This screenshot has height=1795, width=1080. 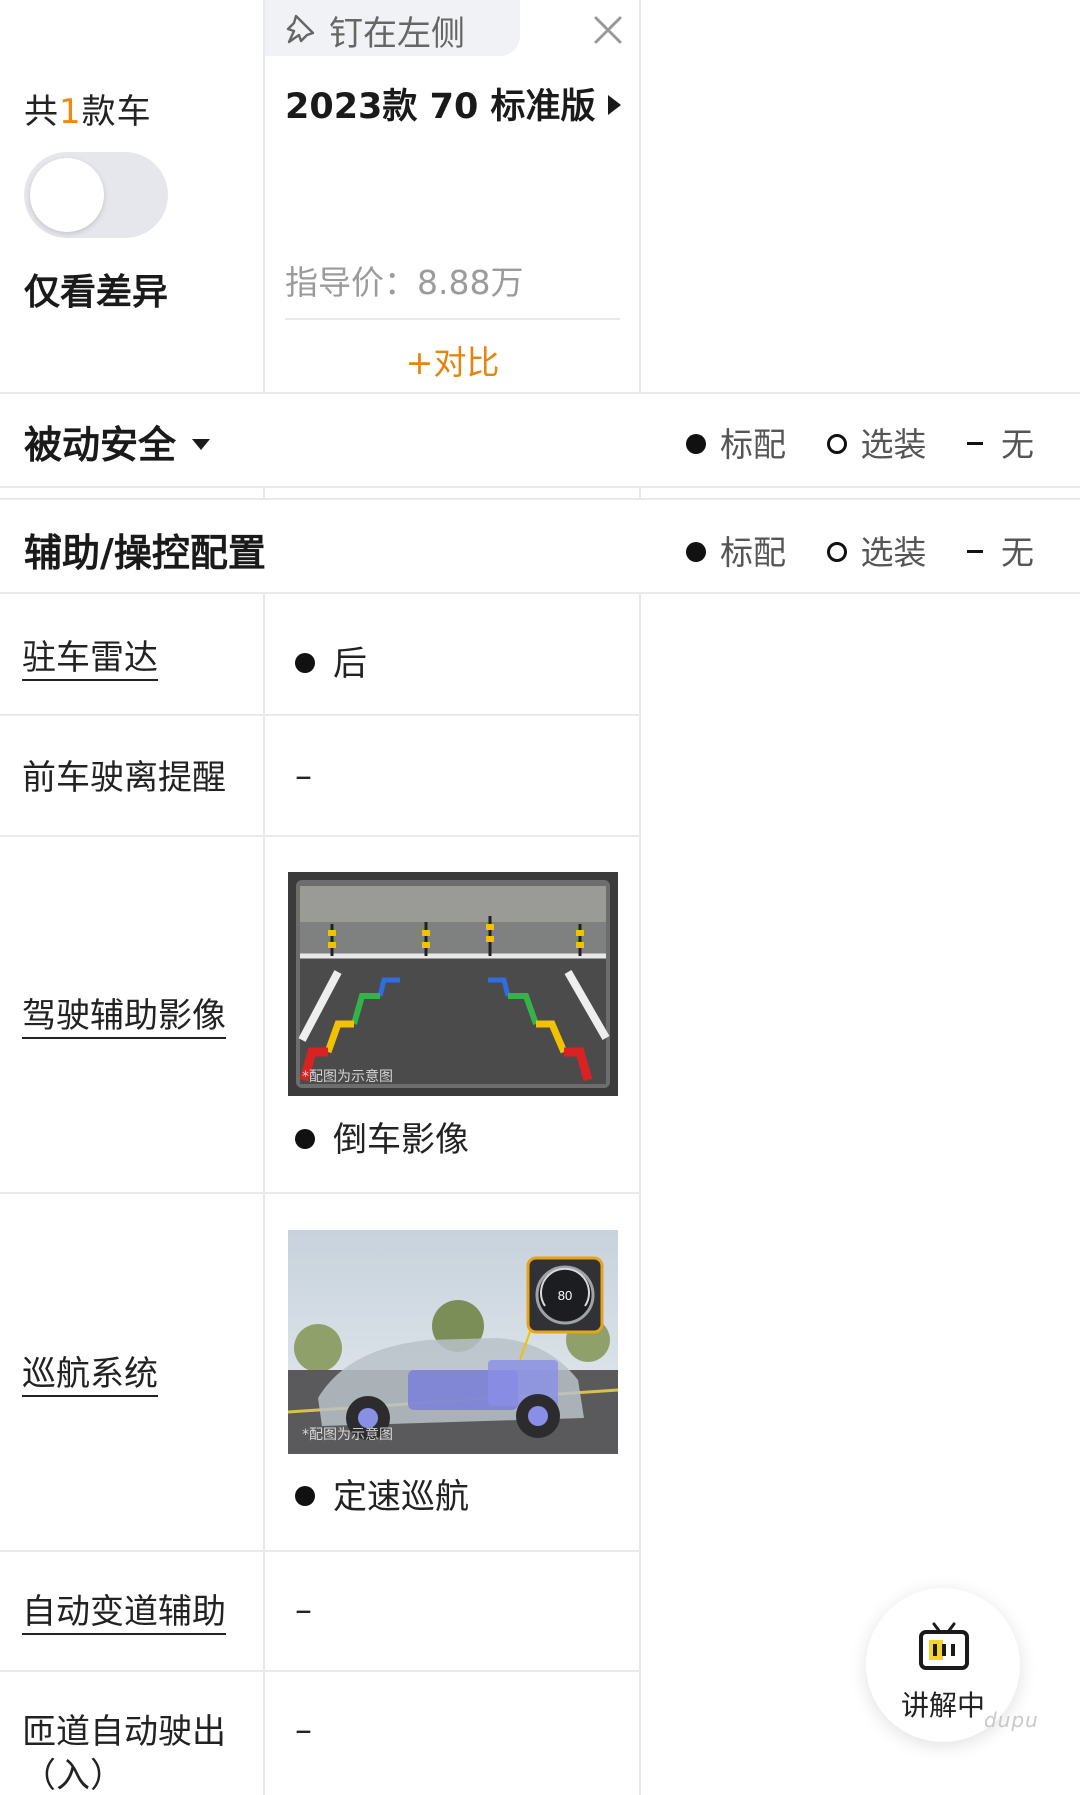 I want to click on pin-icon, so click(x=300, y=29).